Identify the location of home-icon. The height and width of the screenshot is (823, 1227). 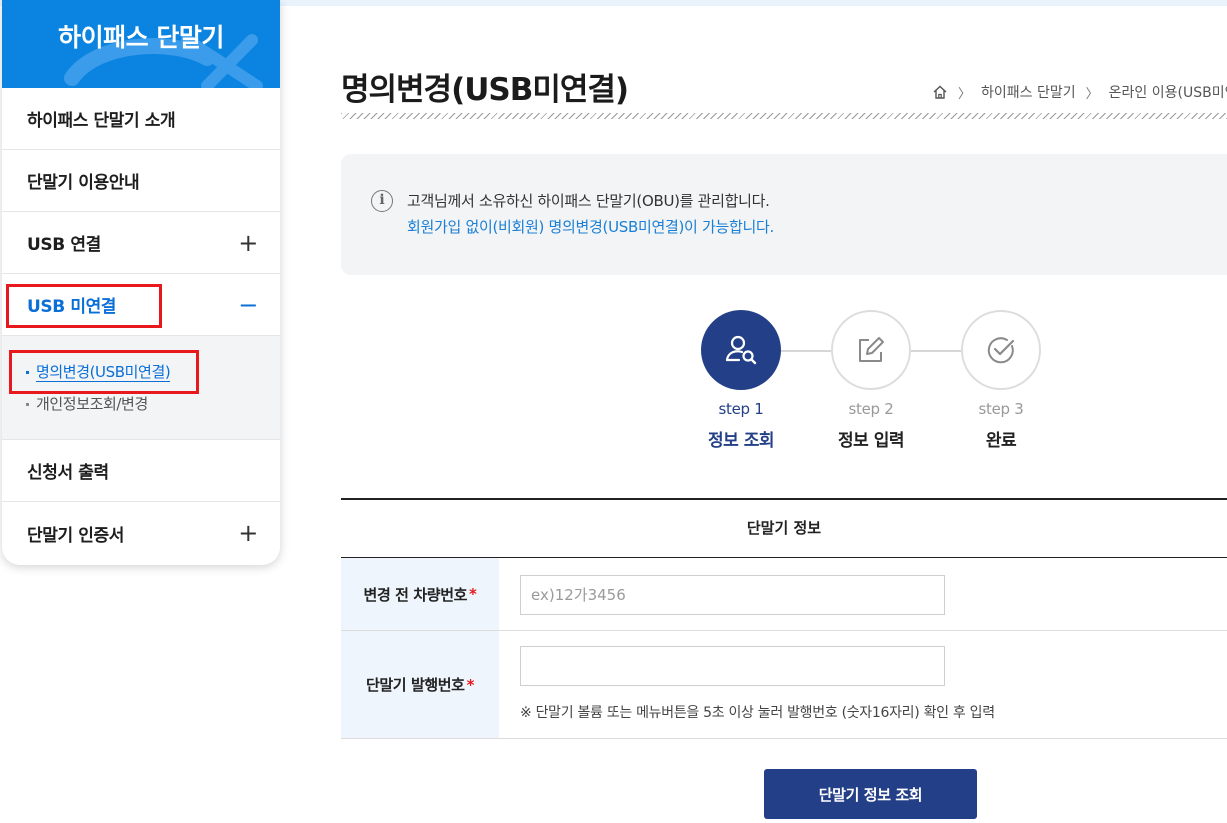
(940, 92).